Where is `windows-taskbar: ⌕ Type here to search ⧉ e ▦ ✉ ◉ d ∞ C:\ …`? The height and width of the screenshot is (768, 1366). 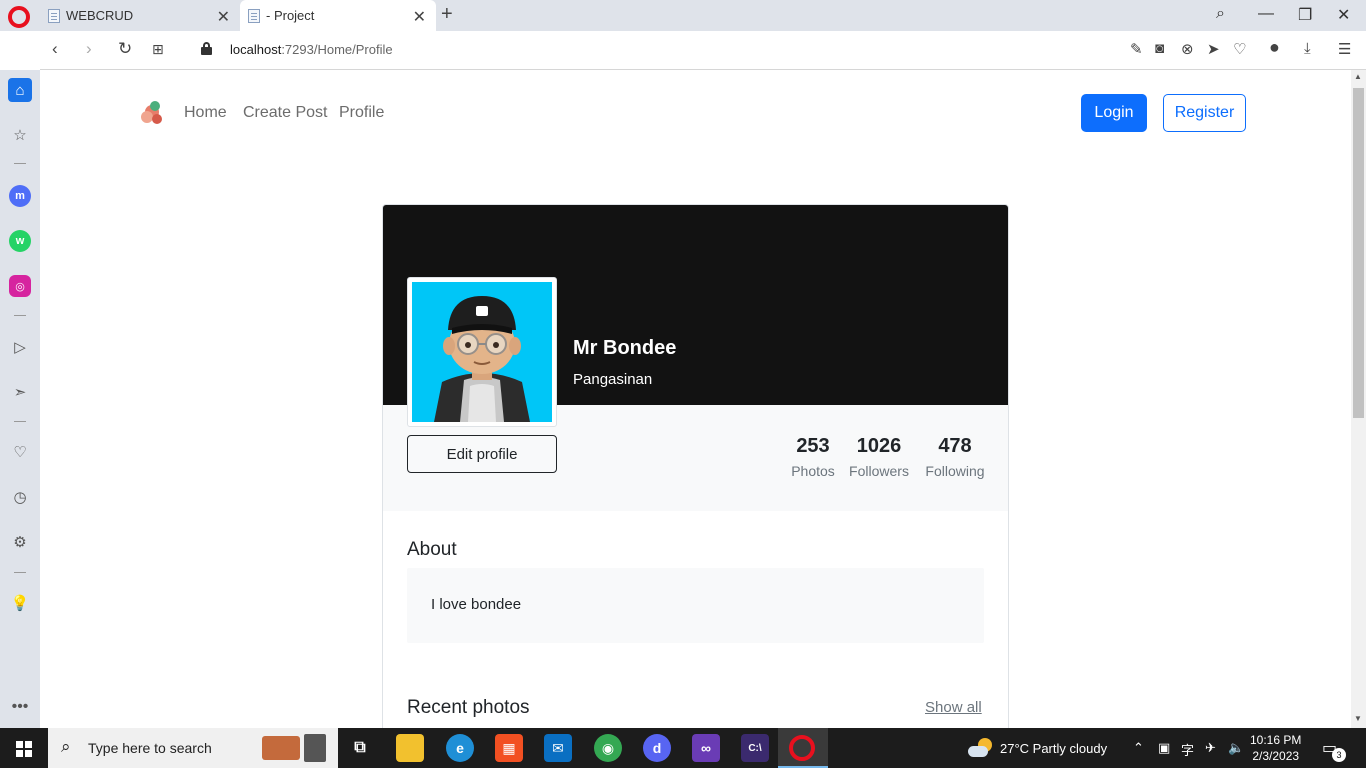 windows-taskbar: ⌕ Type here to search ⧉ e ▦ ✉ ◉ d ∞ C:\ … is located at coordinates (683, 748).